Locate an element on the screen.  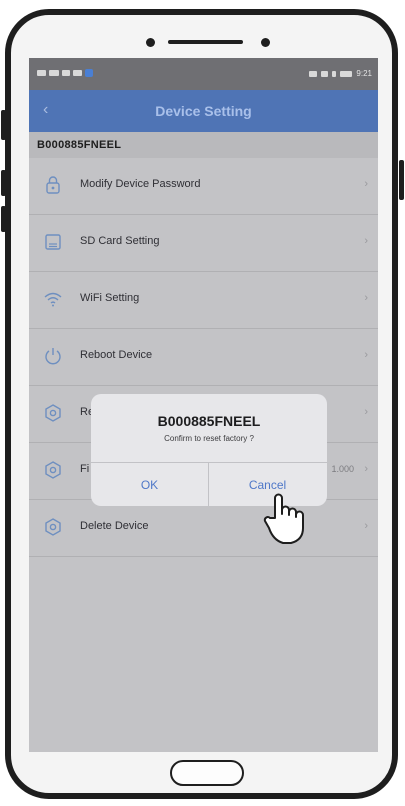
signal-icon is located at coordinates (54, 73).